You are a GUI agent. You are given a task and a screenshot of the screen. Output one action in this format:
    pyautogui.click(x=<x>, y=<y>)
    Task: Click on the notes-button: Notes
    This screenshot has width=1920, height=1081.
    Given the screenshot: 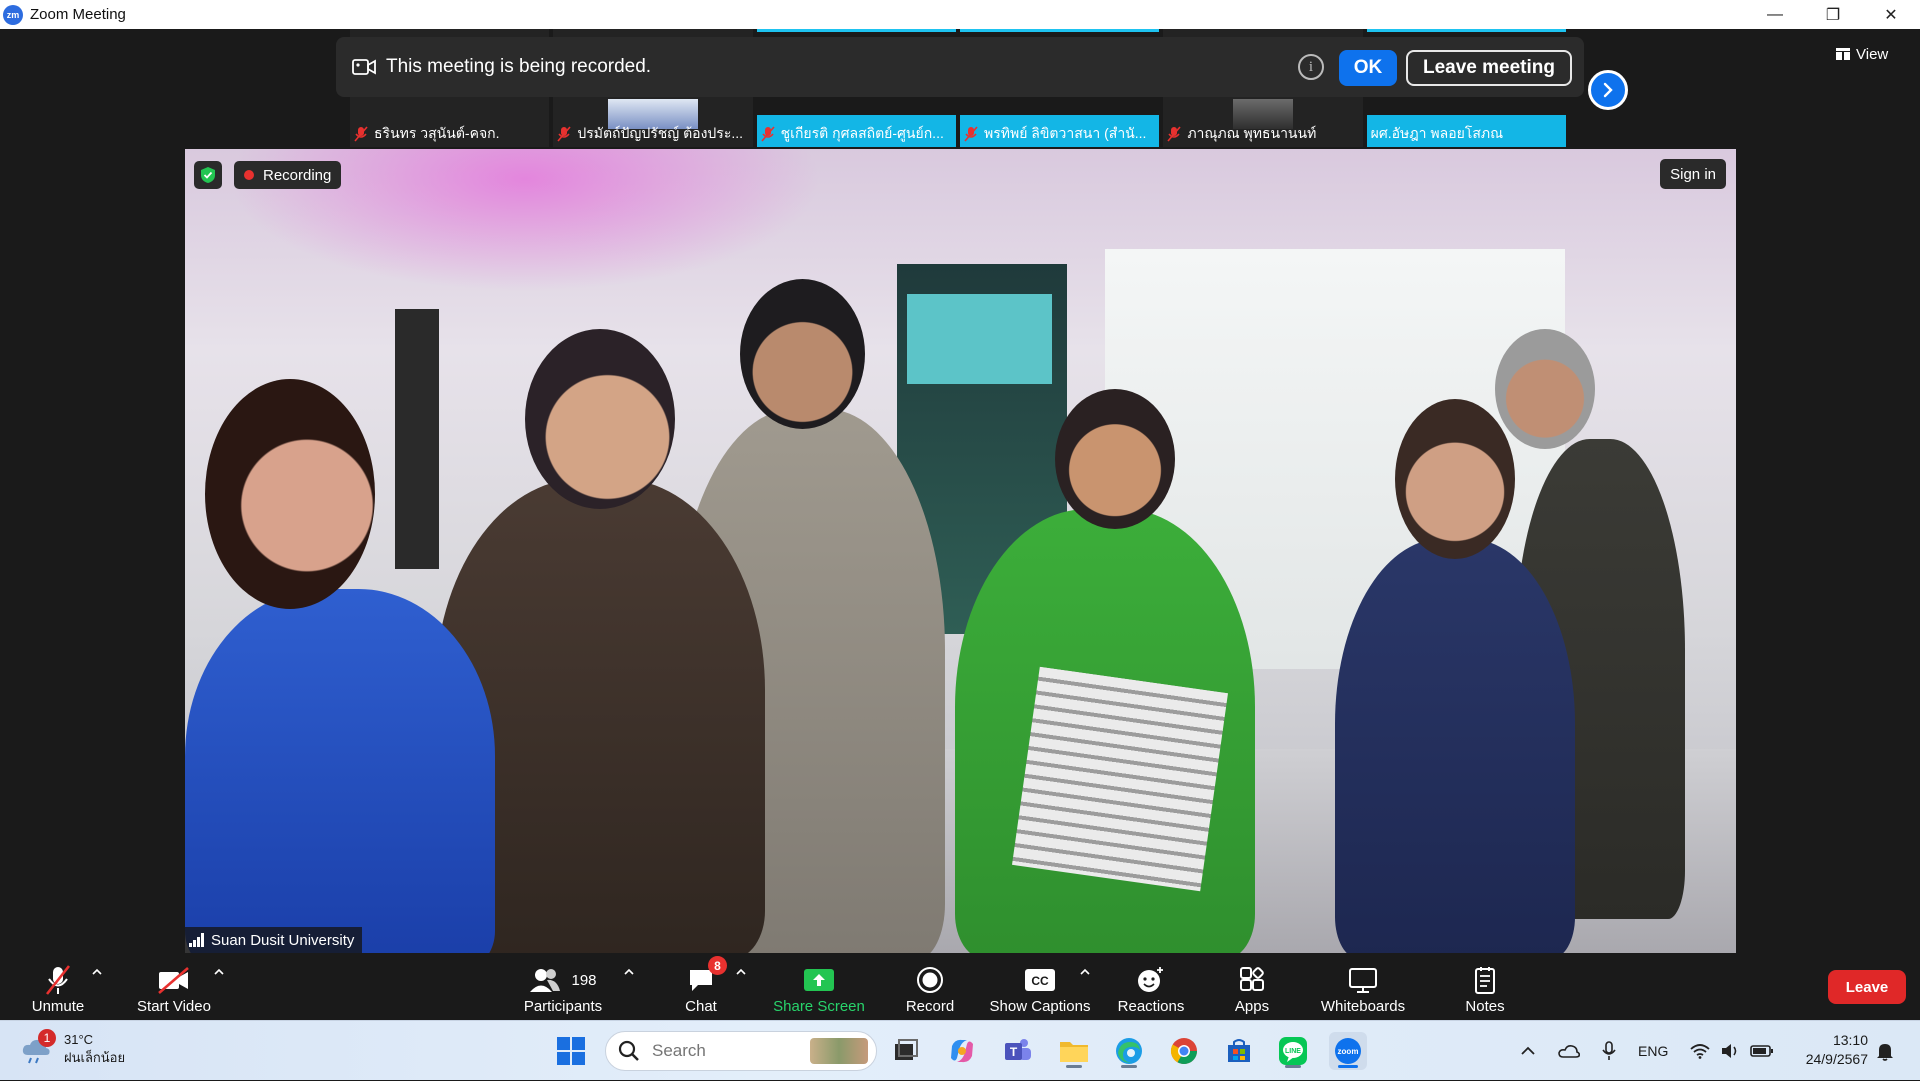 What is the action you would take?
    pyautogui.click(x=1485, y=986)
    